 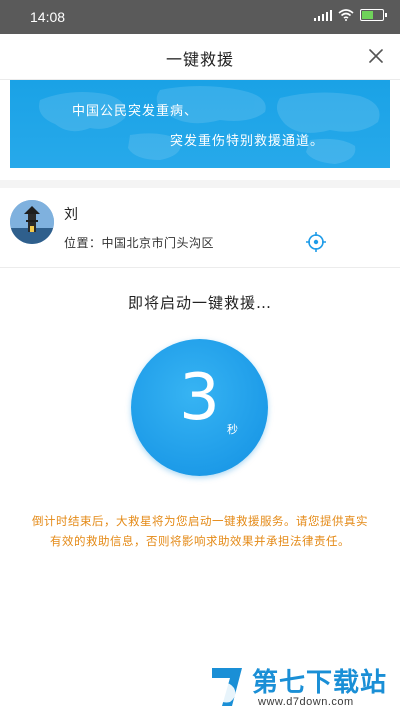 What do you see at coordinates (32, 222) in the screenshot?
I see `avatar` at bounding box center [32, 222].